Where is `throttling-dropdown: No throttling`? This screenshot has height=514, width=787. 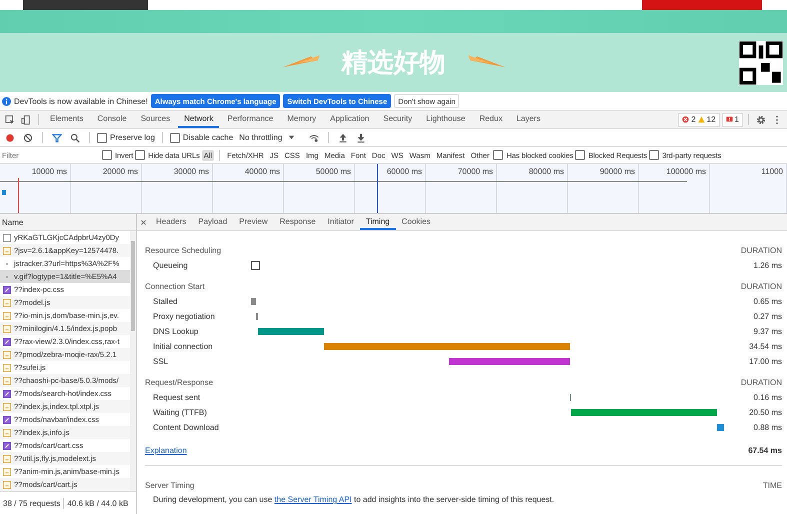 throttling-dropdown: No throttling is located at coordinates (260, 137).